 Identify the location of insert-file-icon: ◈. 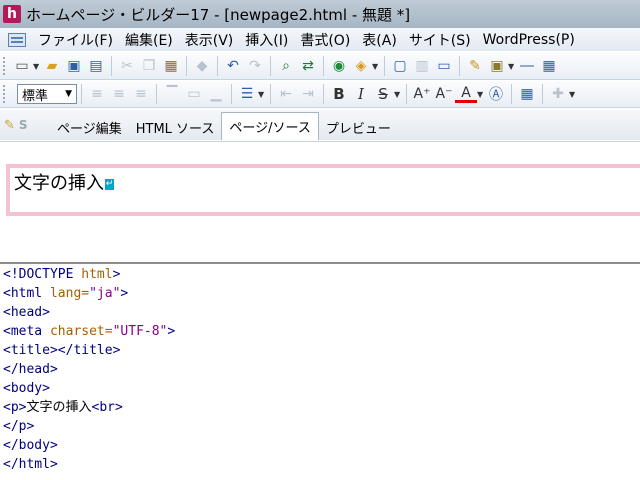
(361, 66).